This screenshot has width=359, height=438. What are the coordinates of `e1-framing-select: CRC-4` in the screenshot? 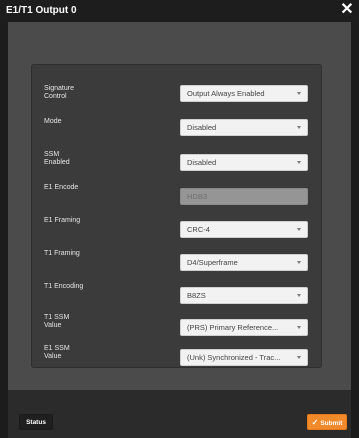 It's located at (244, 229).